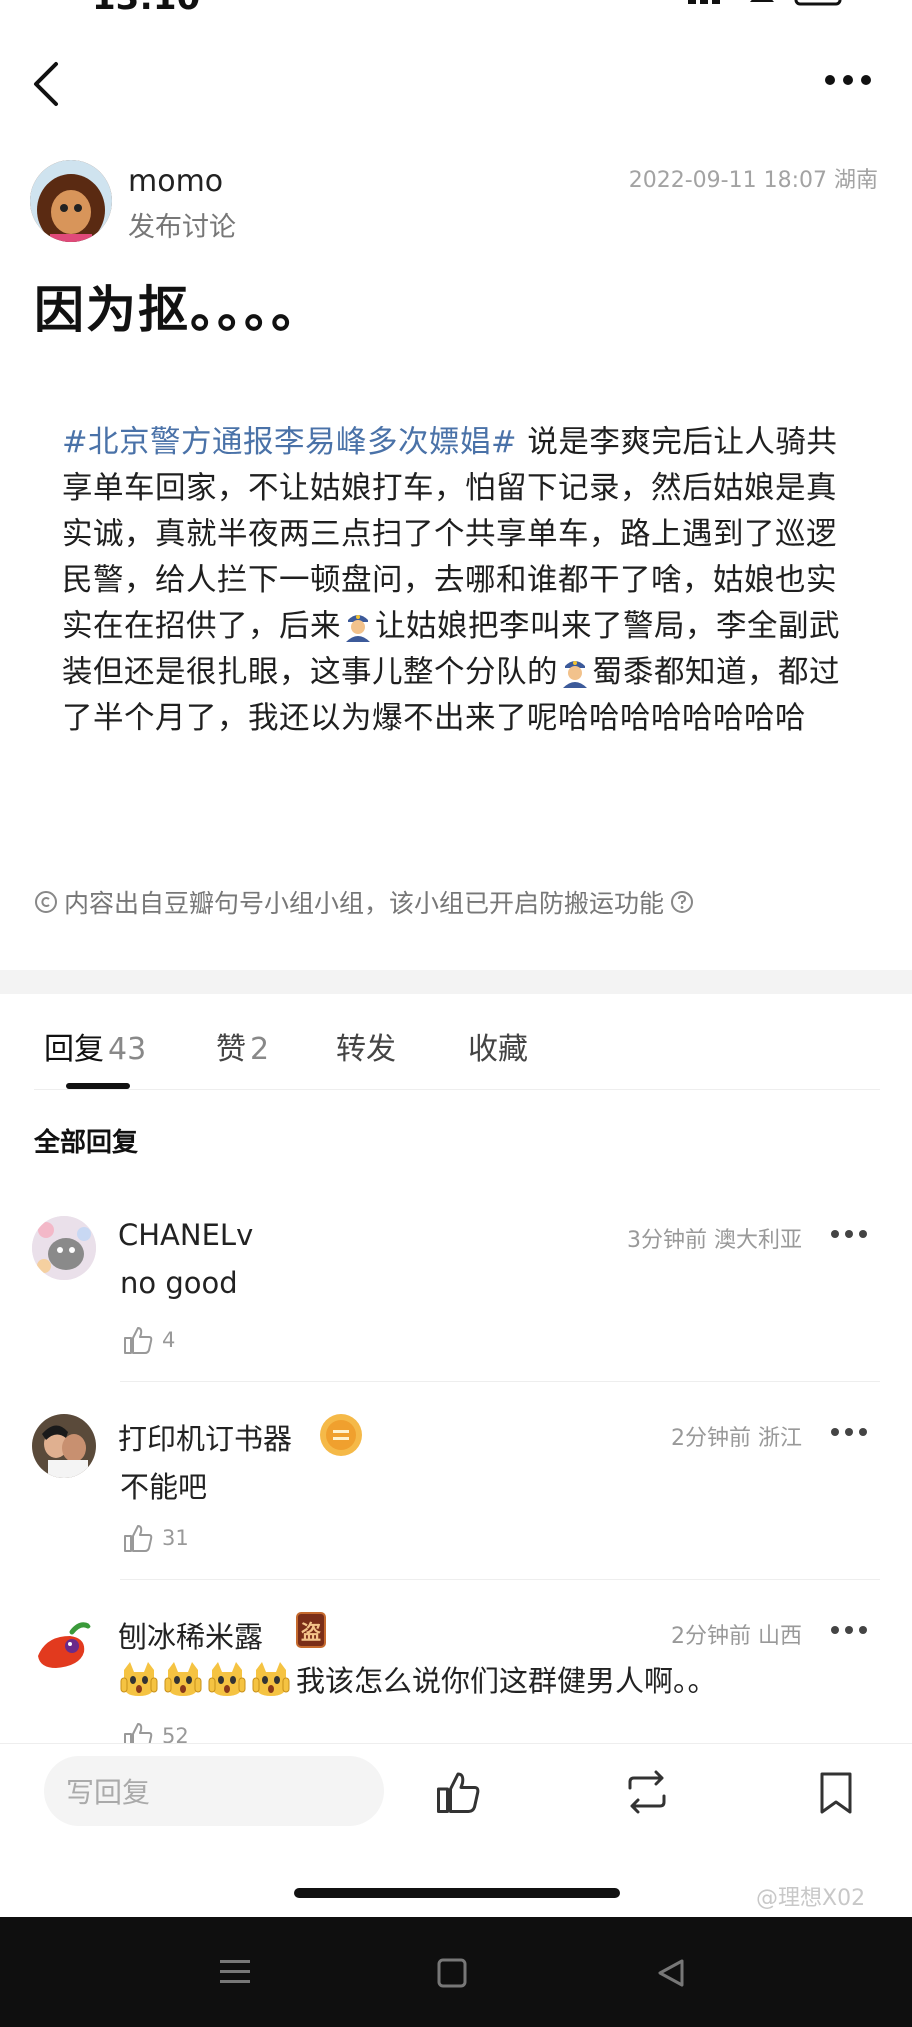  Describe the element at coordinates (736, 1438) in the screenshot. I see `comment-meta: 2分钟前 浙江` at that location.